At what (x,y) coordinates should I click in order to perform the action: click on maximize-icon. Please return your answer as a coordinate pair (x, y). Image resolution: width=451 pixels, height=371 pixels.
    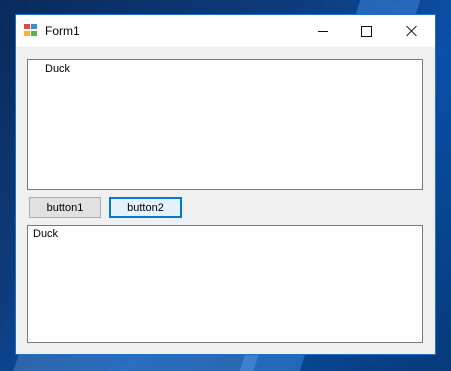
    Looking at the image, I should click on (366, 31).